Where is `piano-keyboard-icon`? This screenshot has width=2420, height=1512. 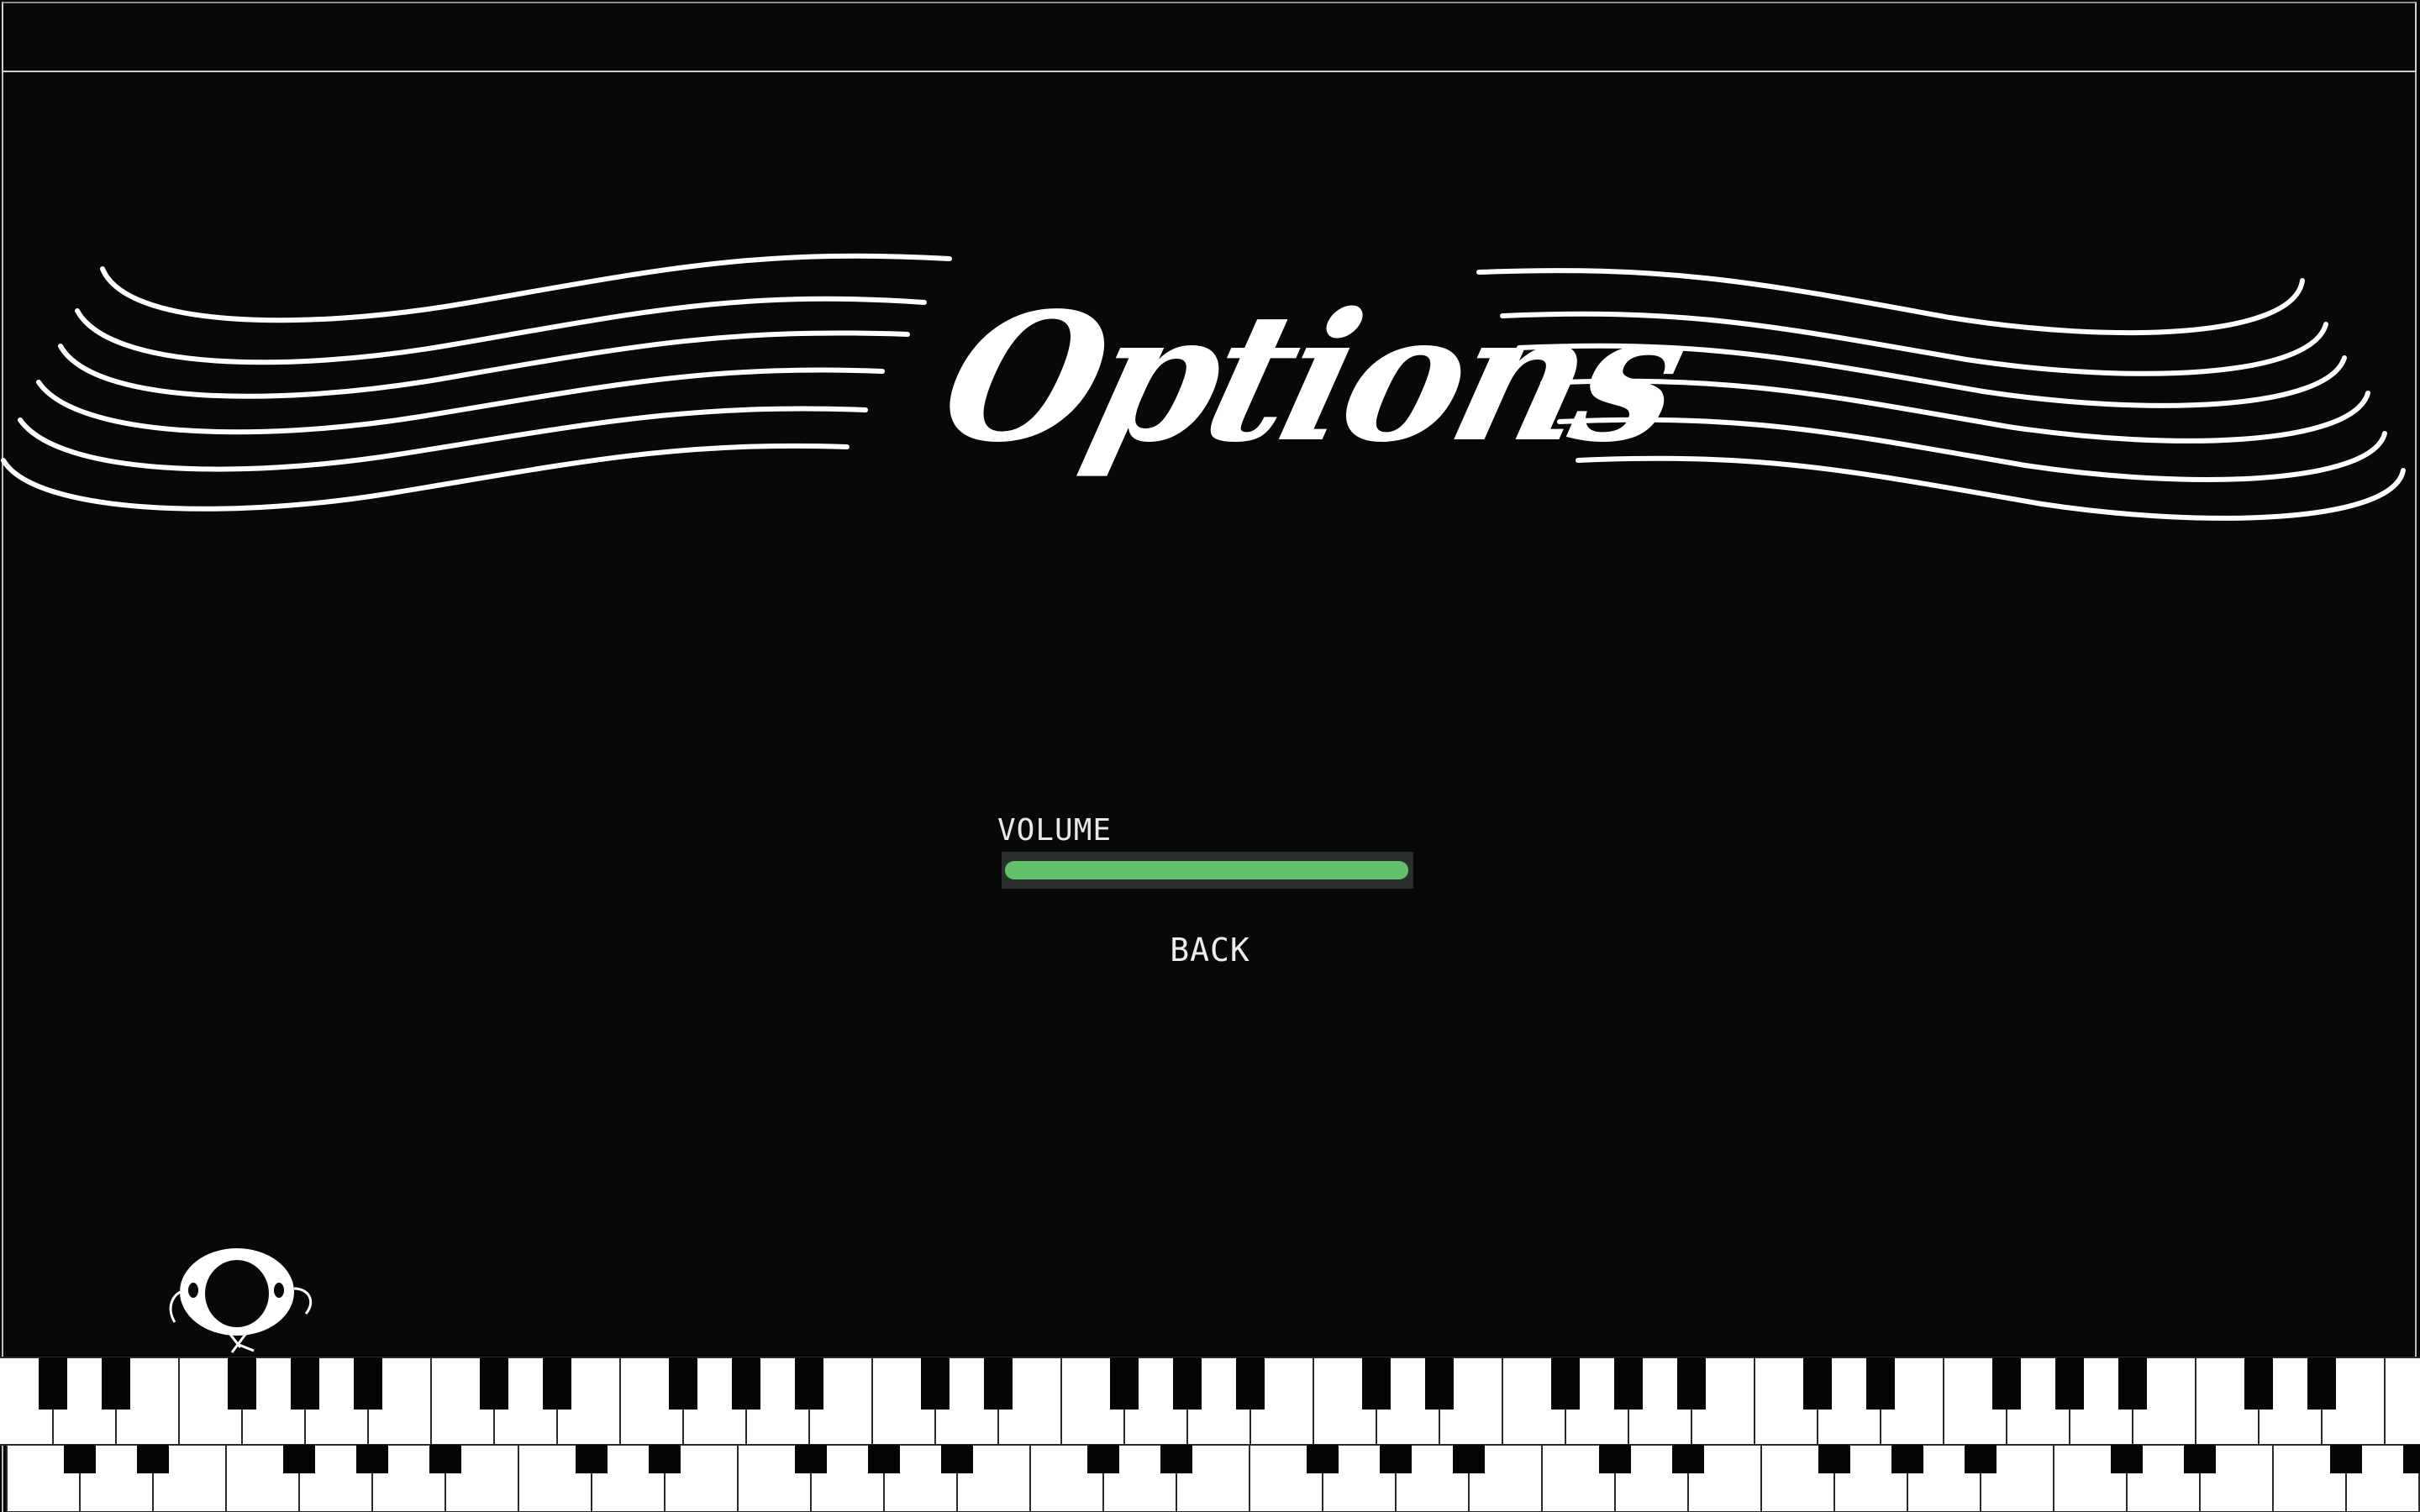 piano-keyboard-icon is located at coordinates (1210, 1434).